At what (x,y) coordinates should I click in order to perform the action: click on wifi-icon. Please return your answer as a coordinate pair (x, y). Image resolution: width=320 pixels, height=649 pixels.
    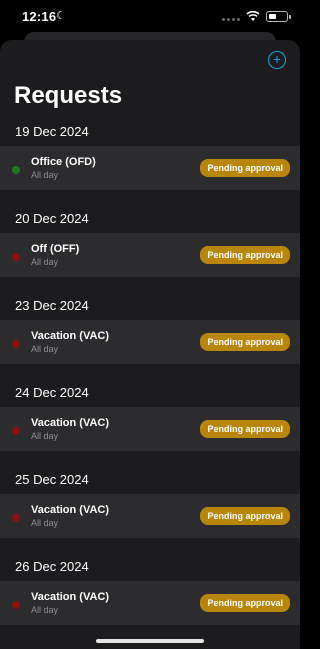
    Looking at the image, I should click on (253, 16).